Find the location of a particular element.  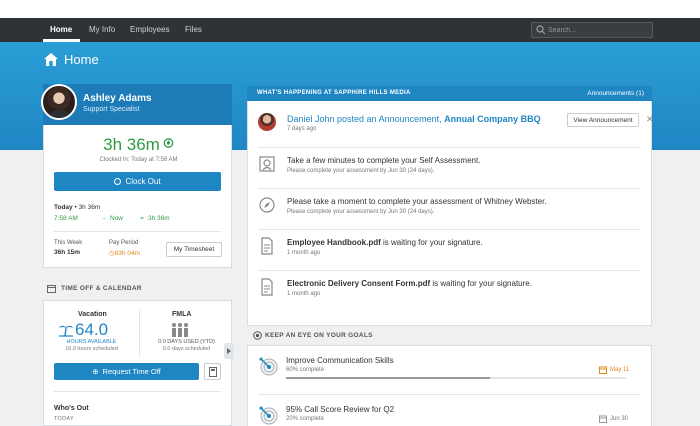

pay-period-label: Pay Period is located at coordinates (124, 243).